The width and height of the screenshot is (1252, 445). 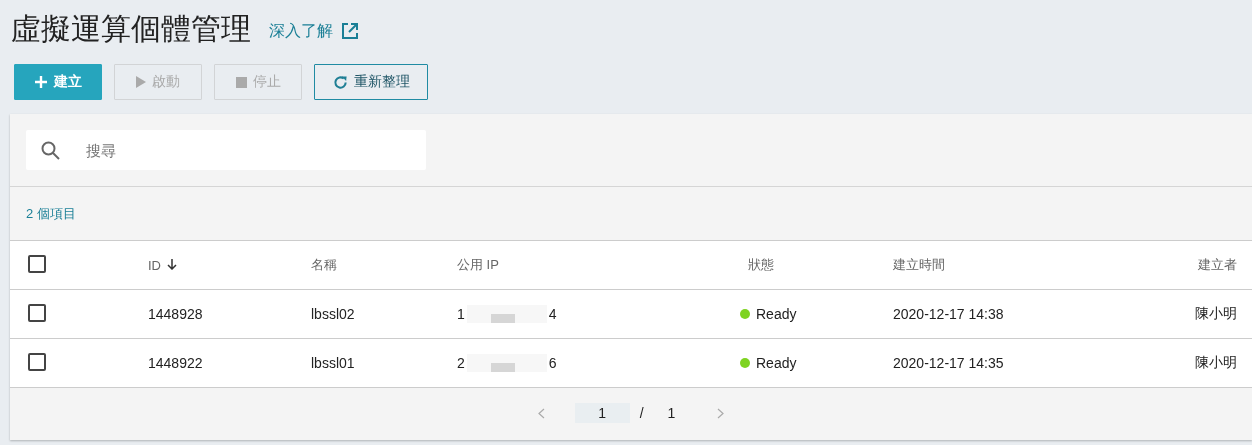 What do you see at coordinates (51, 213) in the screenshot?
I see `item-count: 2 個項目` at bounding box center [51, 213].